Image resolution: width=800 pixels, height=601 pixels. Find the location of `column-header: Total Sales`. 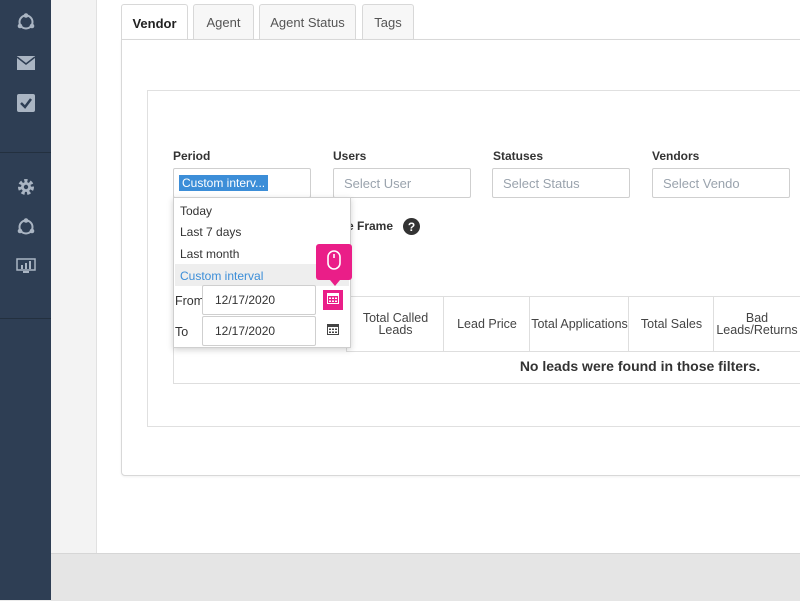

column-header: Total Sales is located at coordinates (671, 324).